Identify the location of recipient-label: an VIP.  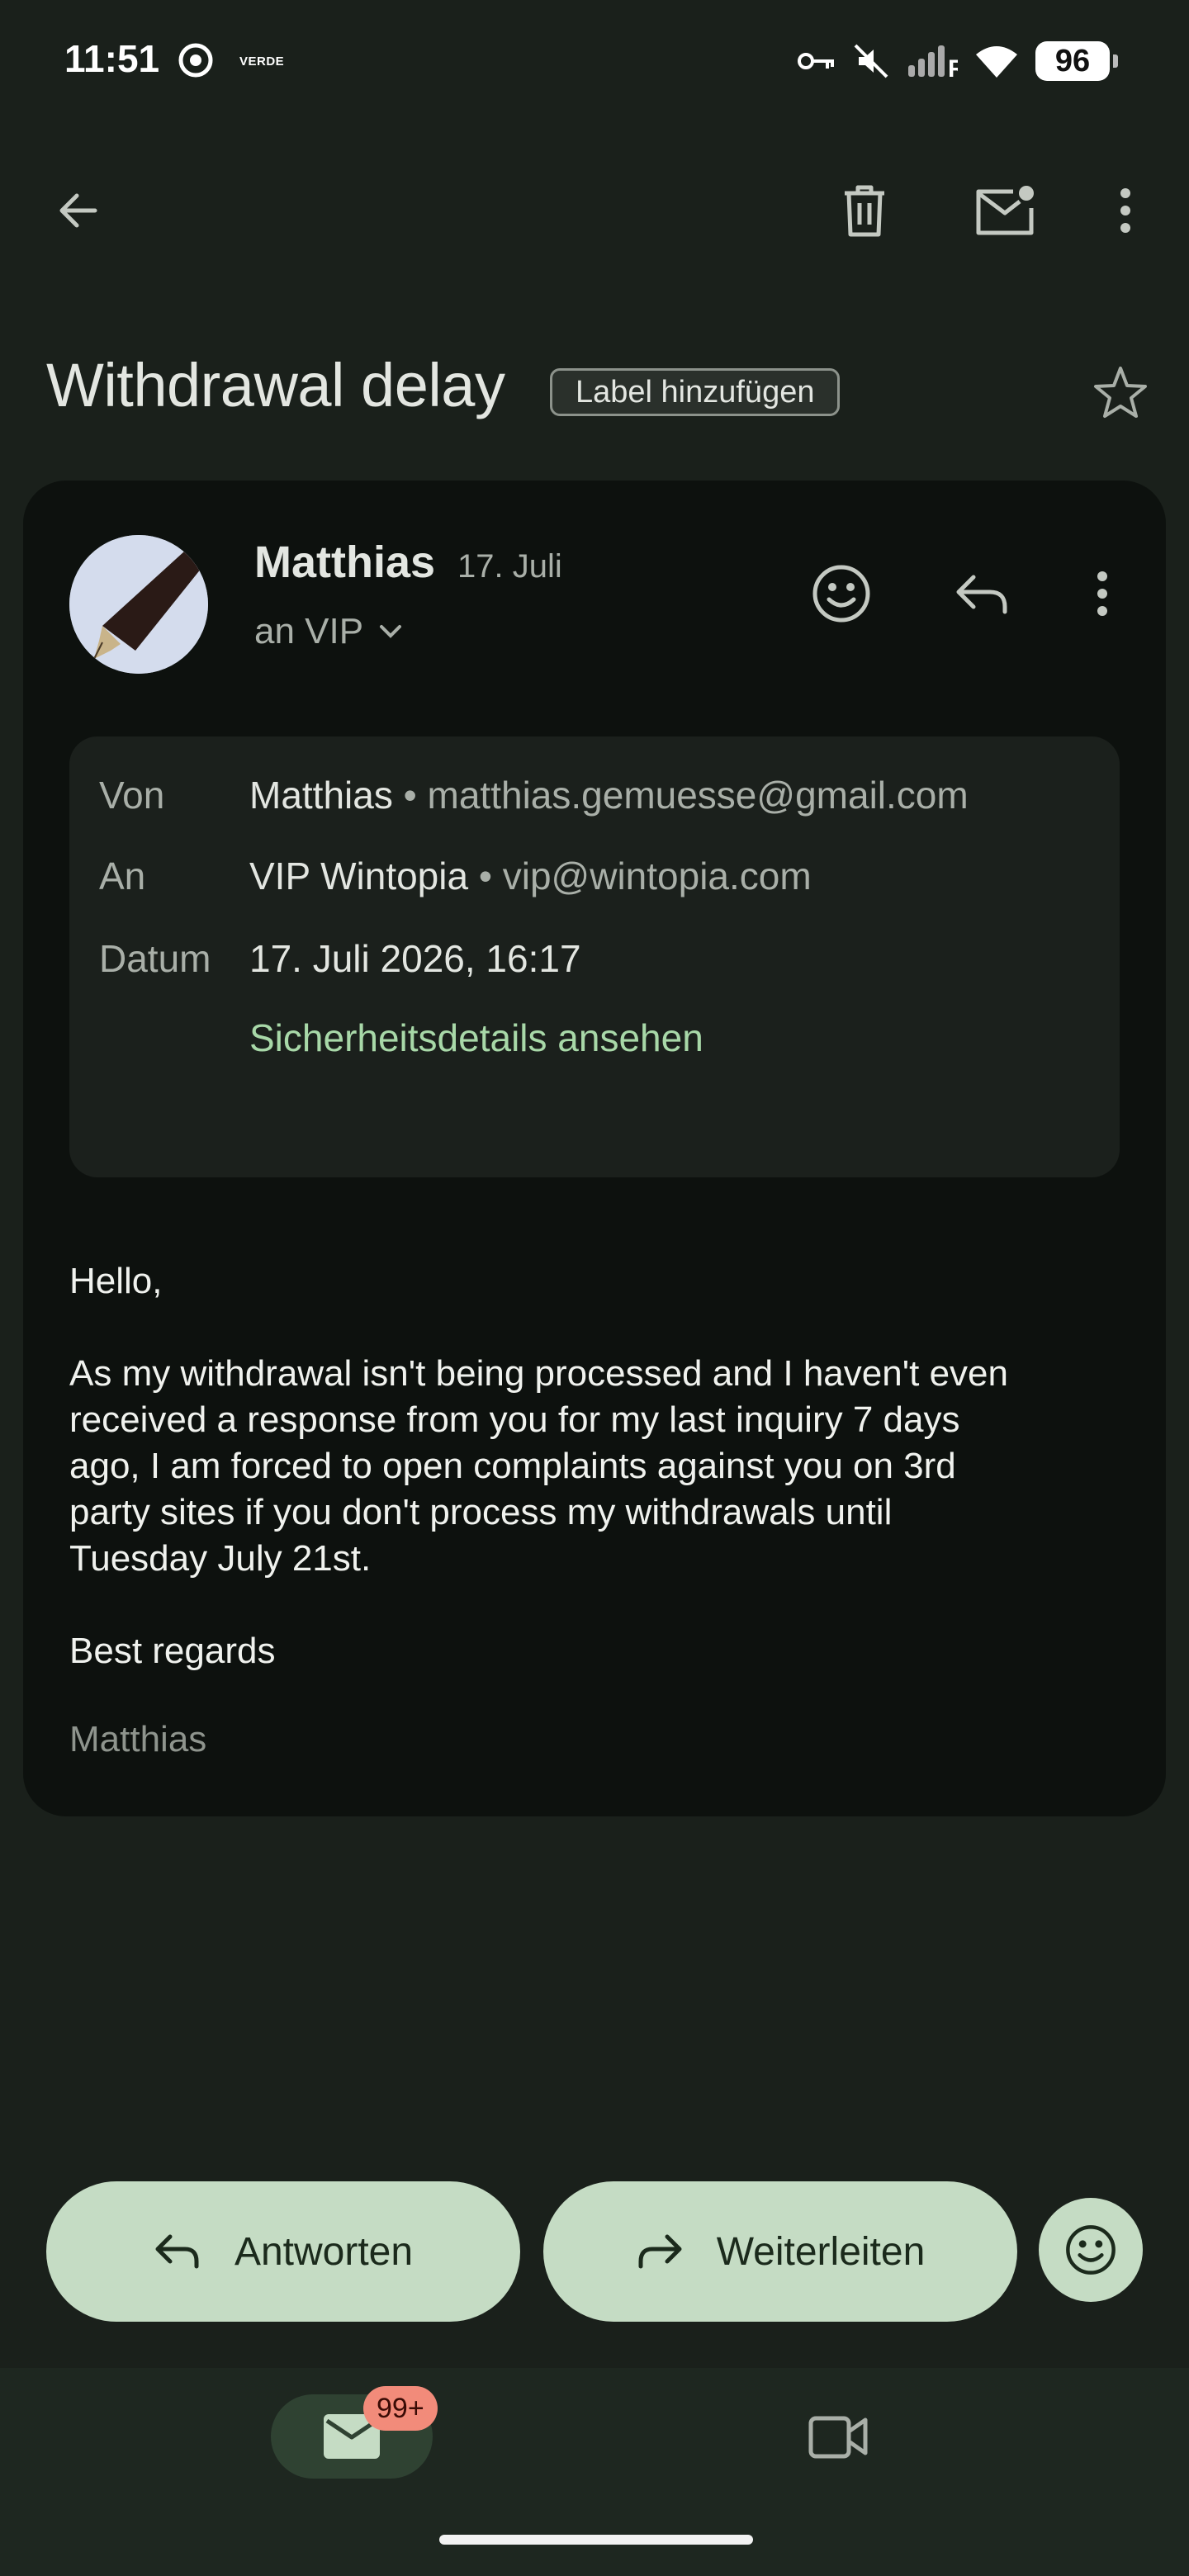
(309, 631).